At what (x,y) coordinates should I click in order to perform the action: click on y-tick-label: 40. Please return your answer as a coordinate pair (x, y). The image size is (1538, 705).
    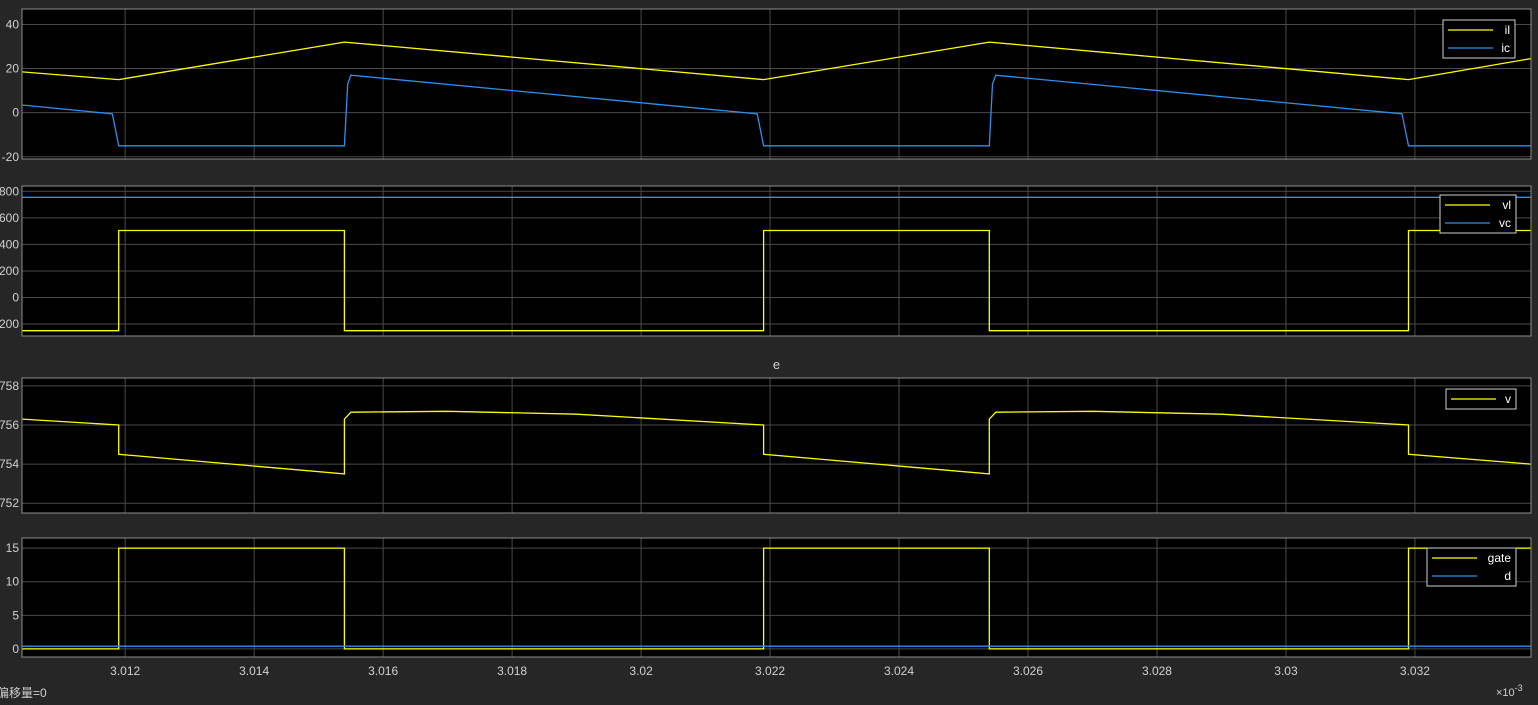
    Looking at the image, I should click on (13, 24).